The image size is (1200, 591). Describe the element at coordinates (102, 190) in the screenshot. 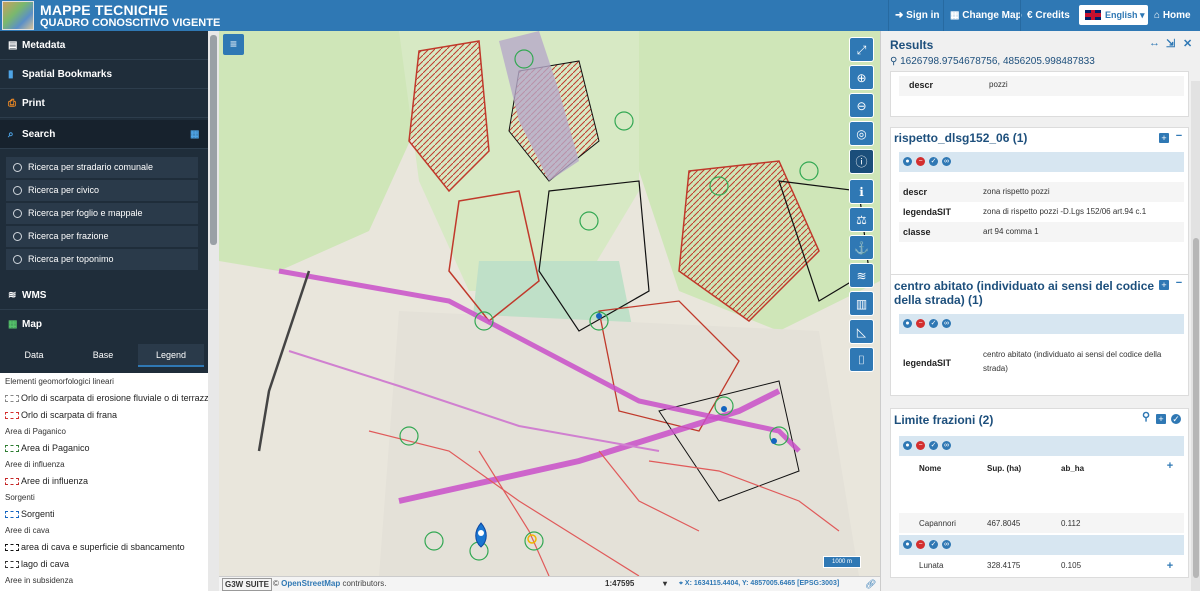

I see `search-option-civico: Ricerca per civico` at that location.